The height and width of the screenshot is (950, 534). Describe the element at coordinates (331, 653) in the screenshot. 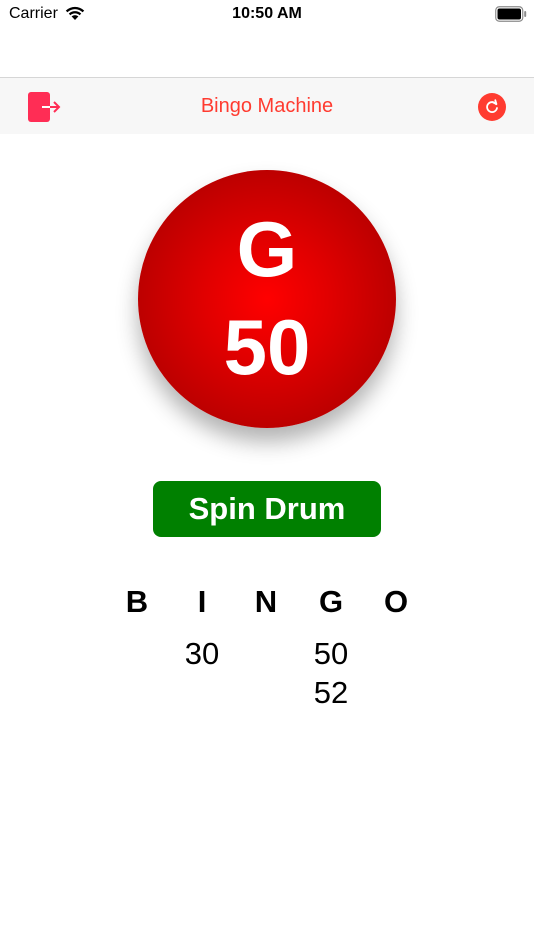

I see `called-number: 50` at that location.